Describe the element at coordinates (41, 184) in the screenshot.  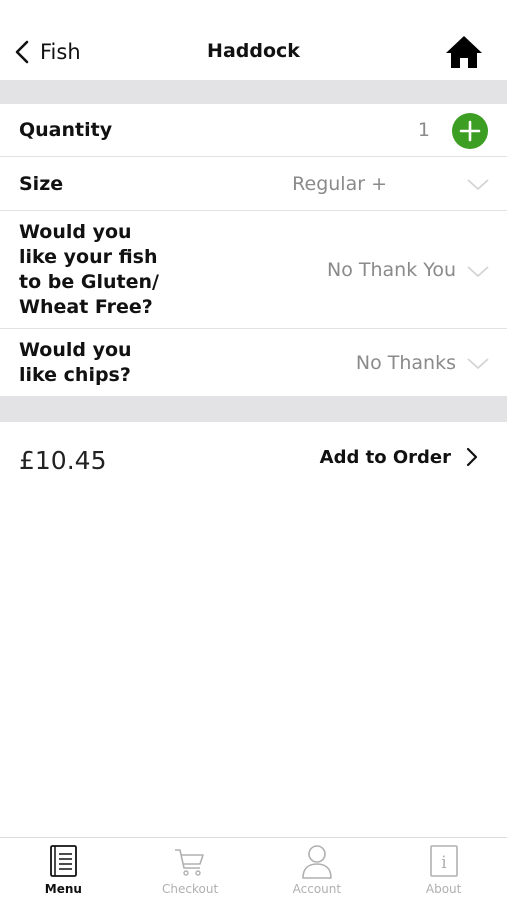
I see `size-label: Size` at that location.